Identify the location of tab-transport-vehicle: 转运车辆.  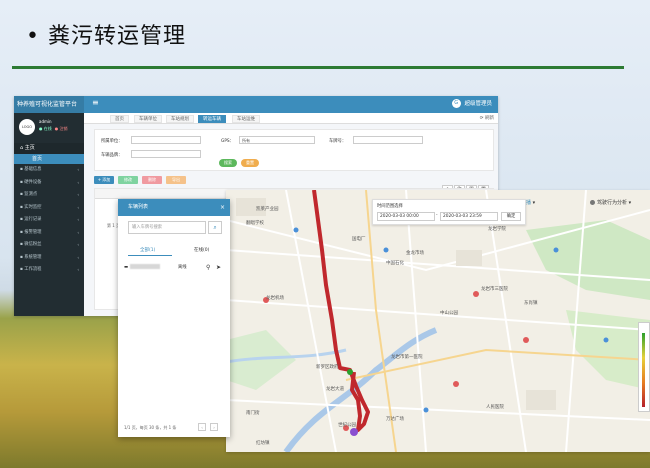
(212, 119).